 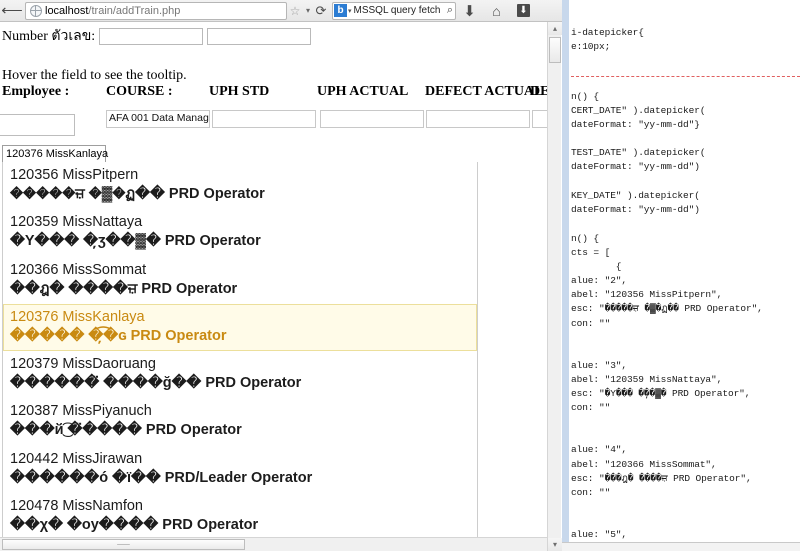 I want to click on autocomplete-item-desc: ��χ� �oy���� PRD Operator, so click(x=134, y=524).